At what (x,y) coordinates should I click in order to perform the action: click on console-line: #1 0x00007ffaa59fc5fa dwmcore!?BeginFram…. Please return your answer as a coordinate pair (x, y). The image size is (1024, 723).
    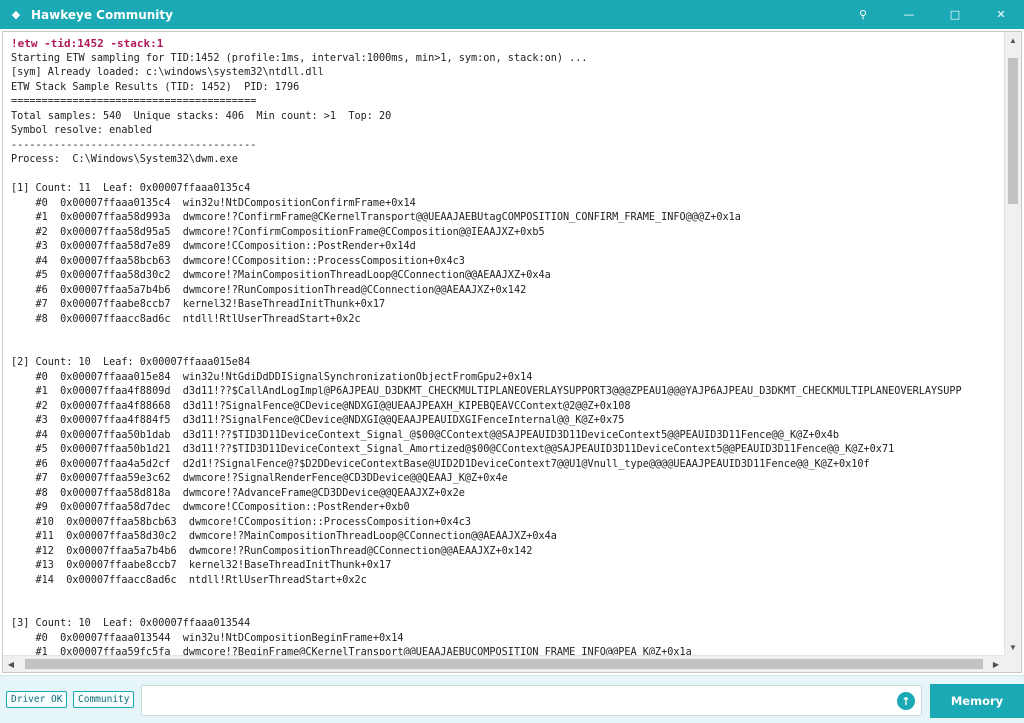
    Looking at the image, I should click on (351, 651).